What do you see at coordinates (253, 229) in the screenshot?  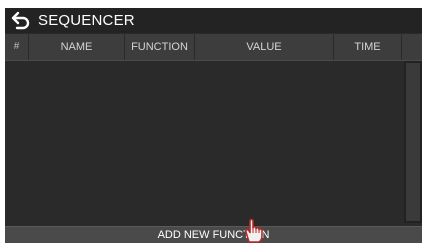 I see `touch-pointer-icon` at bounding box center [253, 229].